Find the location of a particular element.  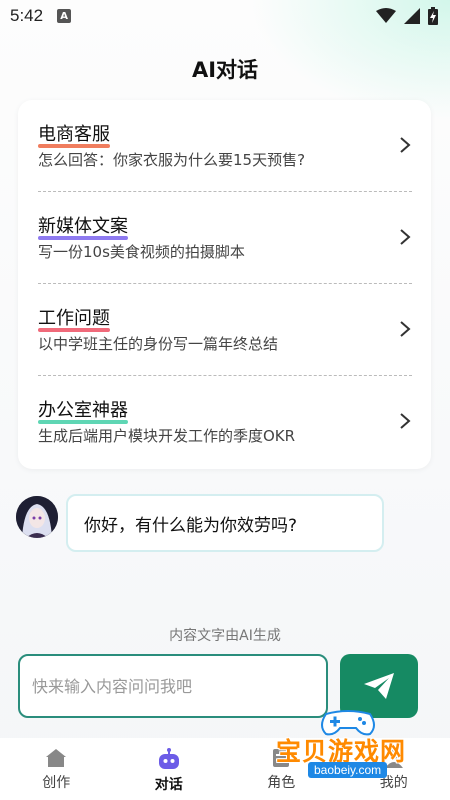

prompt-item-title: 办公室神器 is located at coordinates (83, 410).